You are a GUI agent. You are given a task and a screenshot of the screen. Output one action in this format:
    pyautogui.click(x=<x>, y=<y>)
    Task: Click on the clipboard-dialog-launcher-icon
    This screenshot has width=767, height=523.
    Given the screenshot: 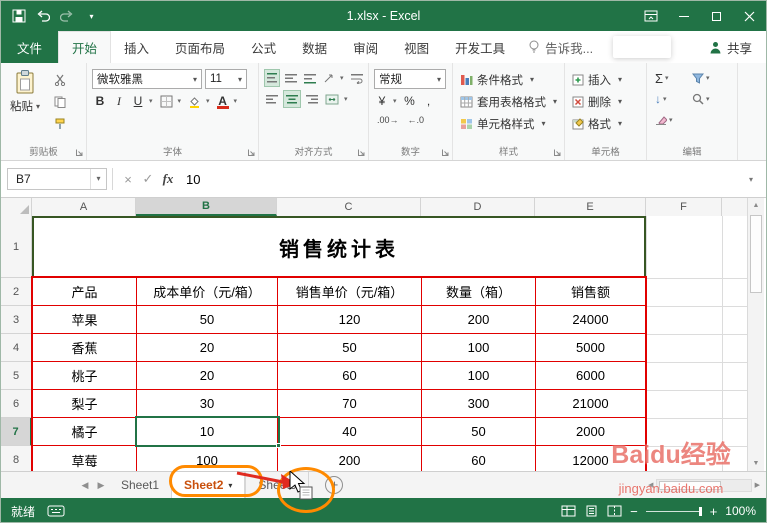 What is the action you would take?
    pyautogui.click(x=79, y=152)
    